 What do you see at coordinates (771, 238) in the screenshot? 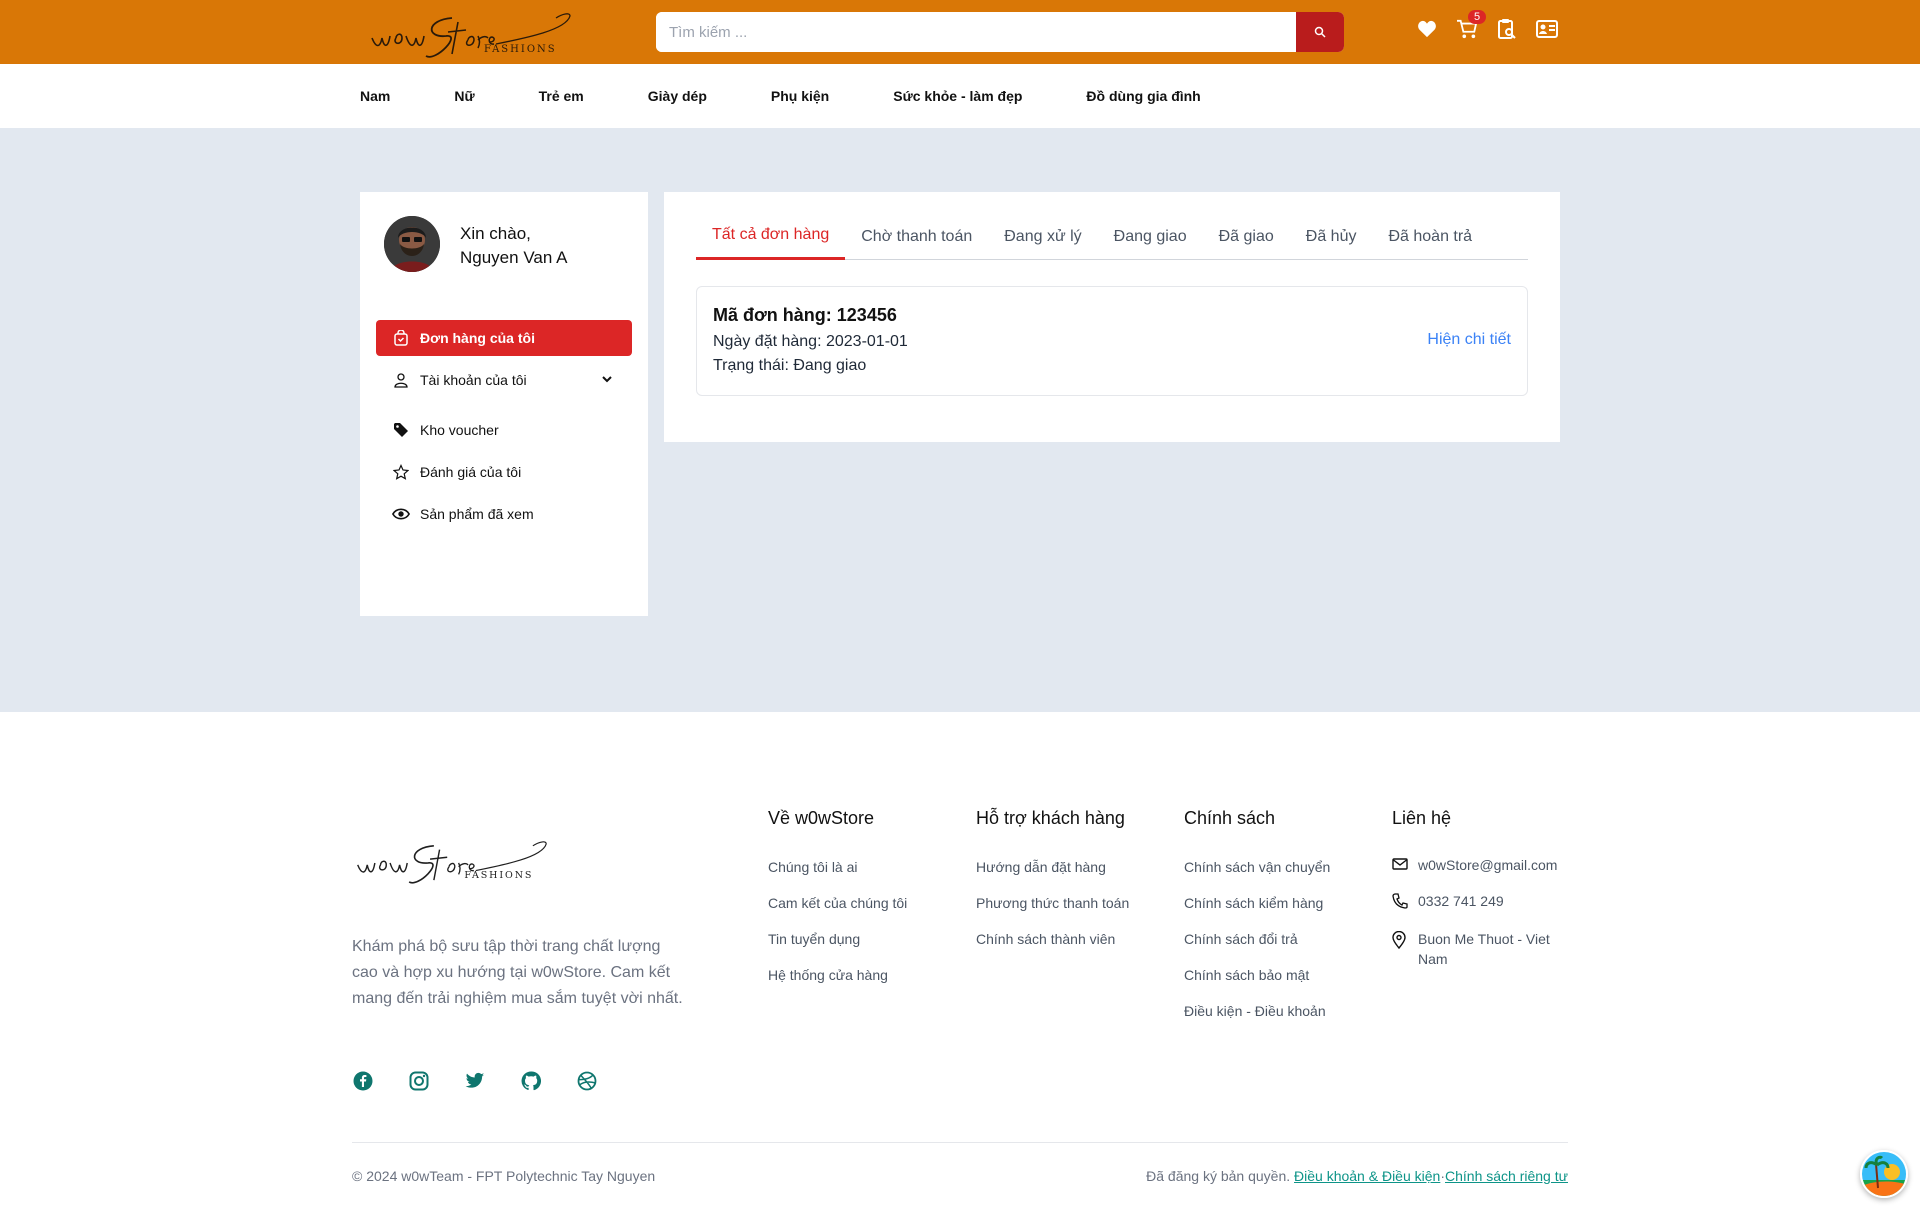
I see `tab-order-status: Tất cả đơn hàng` at bounding box center [771, 238].